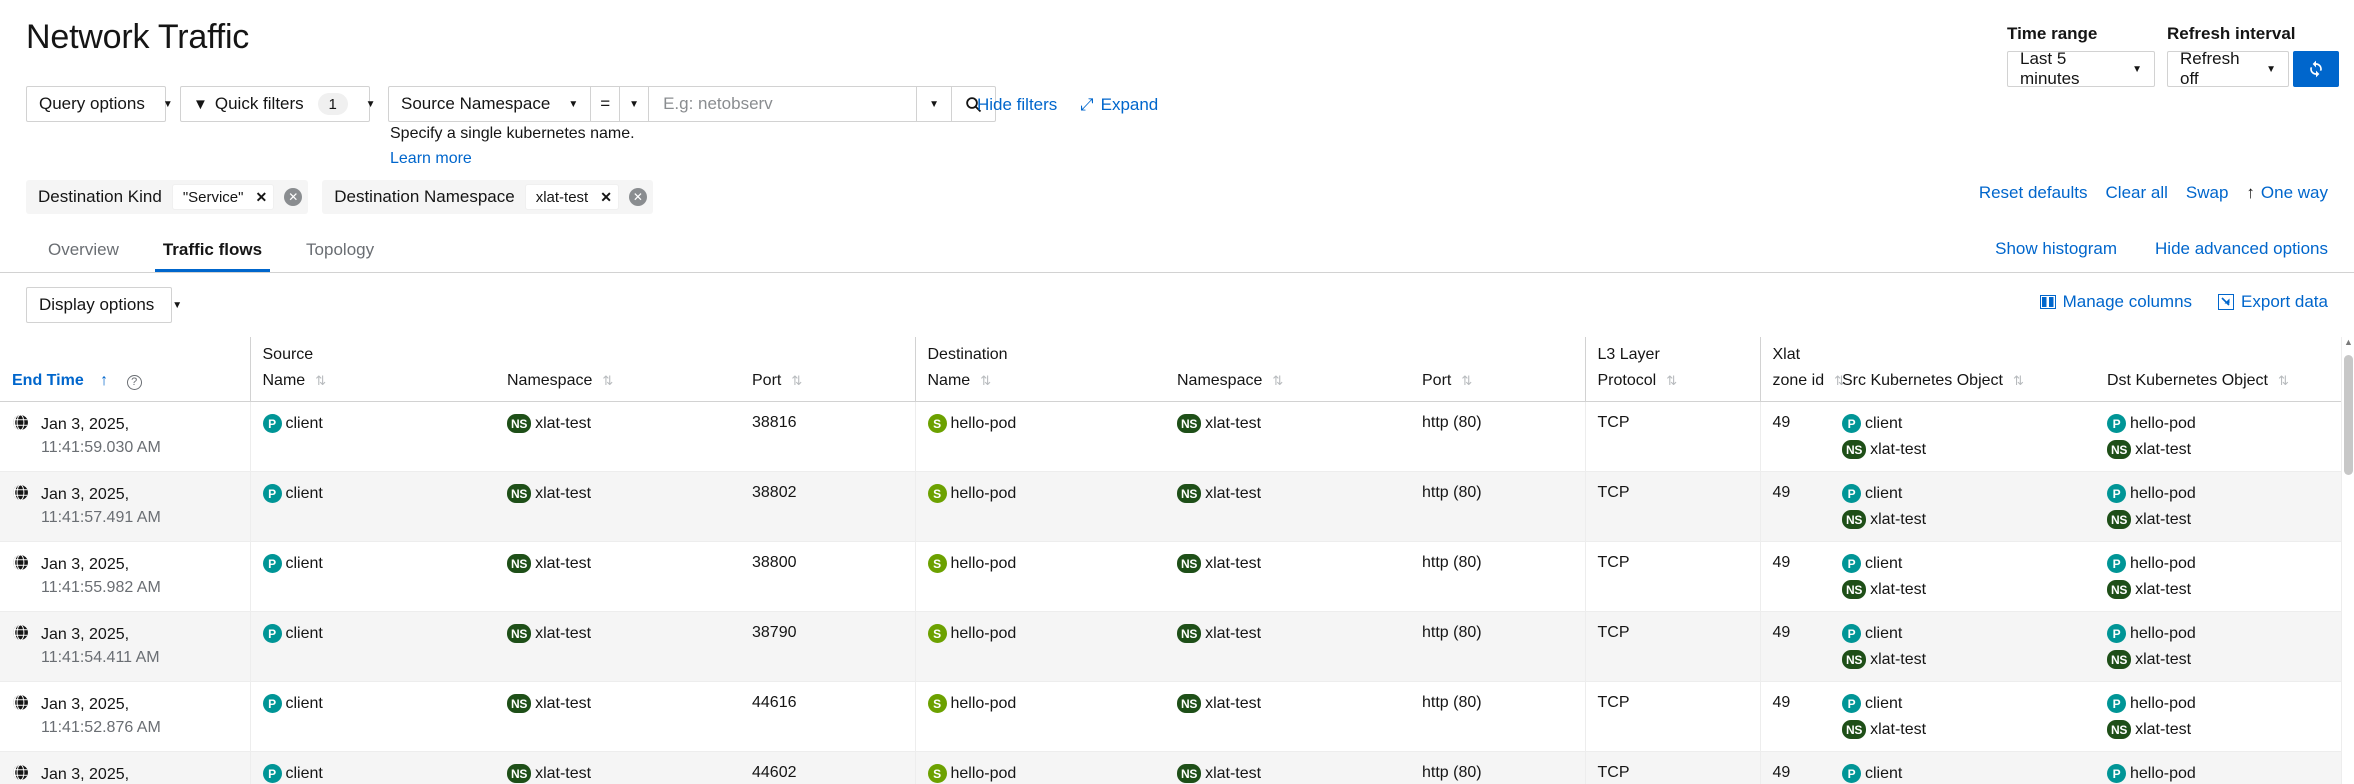 The image size is (2354, 784). What do you see at coordinates (2287, 193) in the screenshot?
I see `one-way-link: ↑ One way` at bounding box center [2287, 193].